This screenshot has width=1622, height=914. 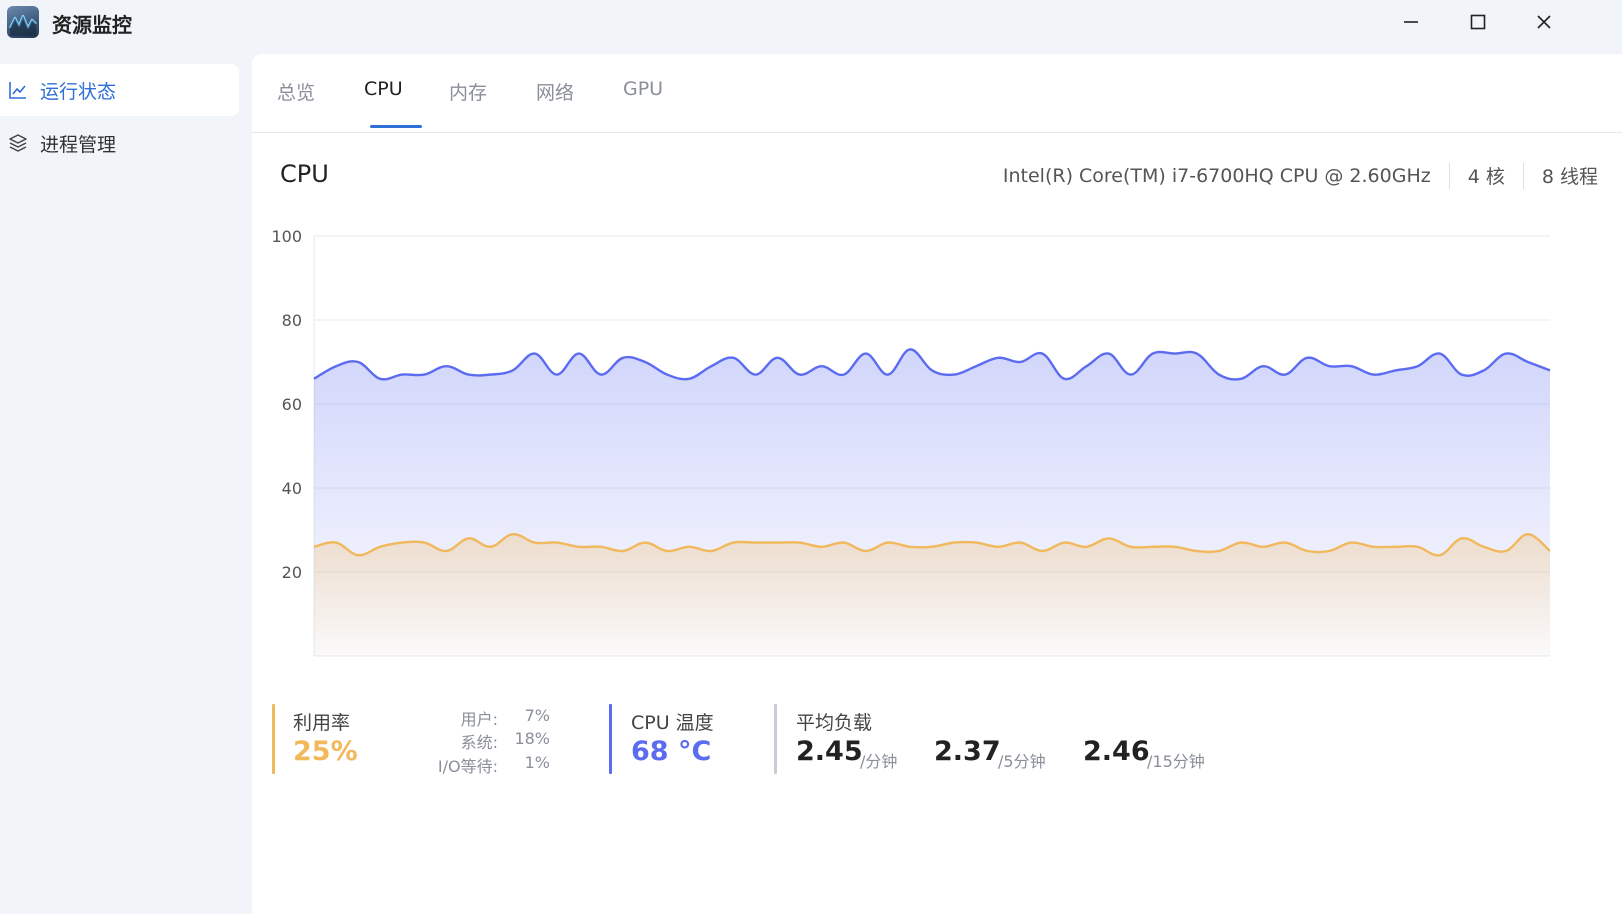 I want to click on usage-label: 利用率, so click(x=322, y=723).